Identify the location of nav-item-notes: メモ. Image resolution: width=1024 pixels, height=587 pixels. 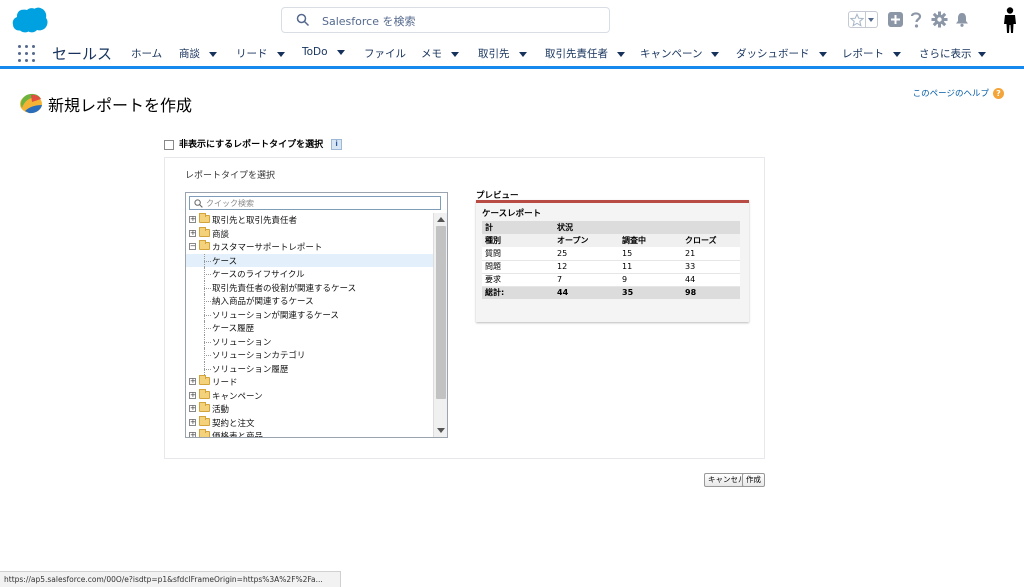
(440, 53).